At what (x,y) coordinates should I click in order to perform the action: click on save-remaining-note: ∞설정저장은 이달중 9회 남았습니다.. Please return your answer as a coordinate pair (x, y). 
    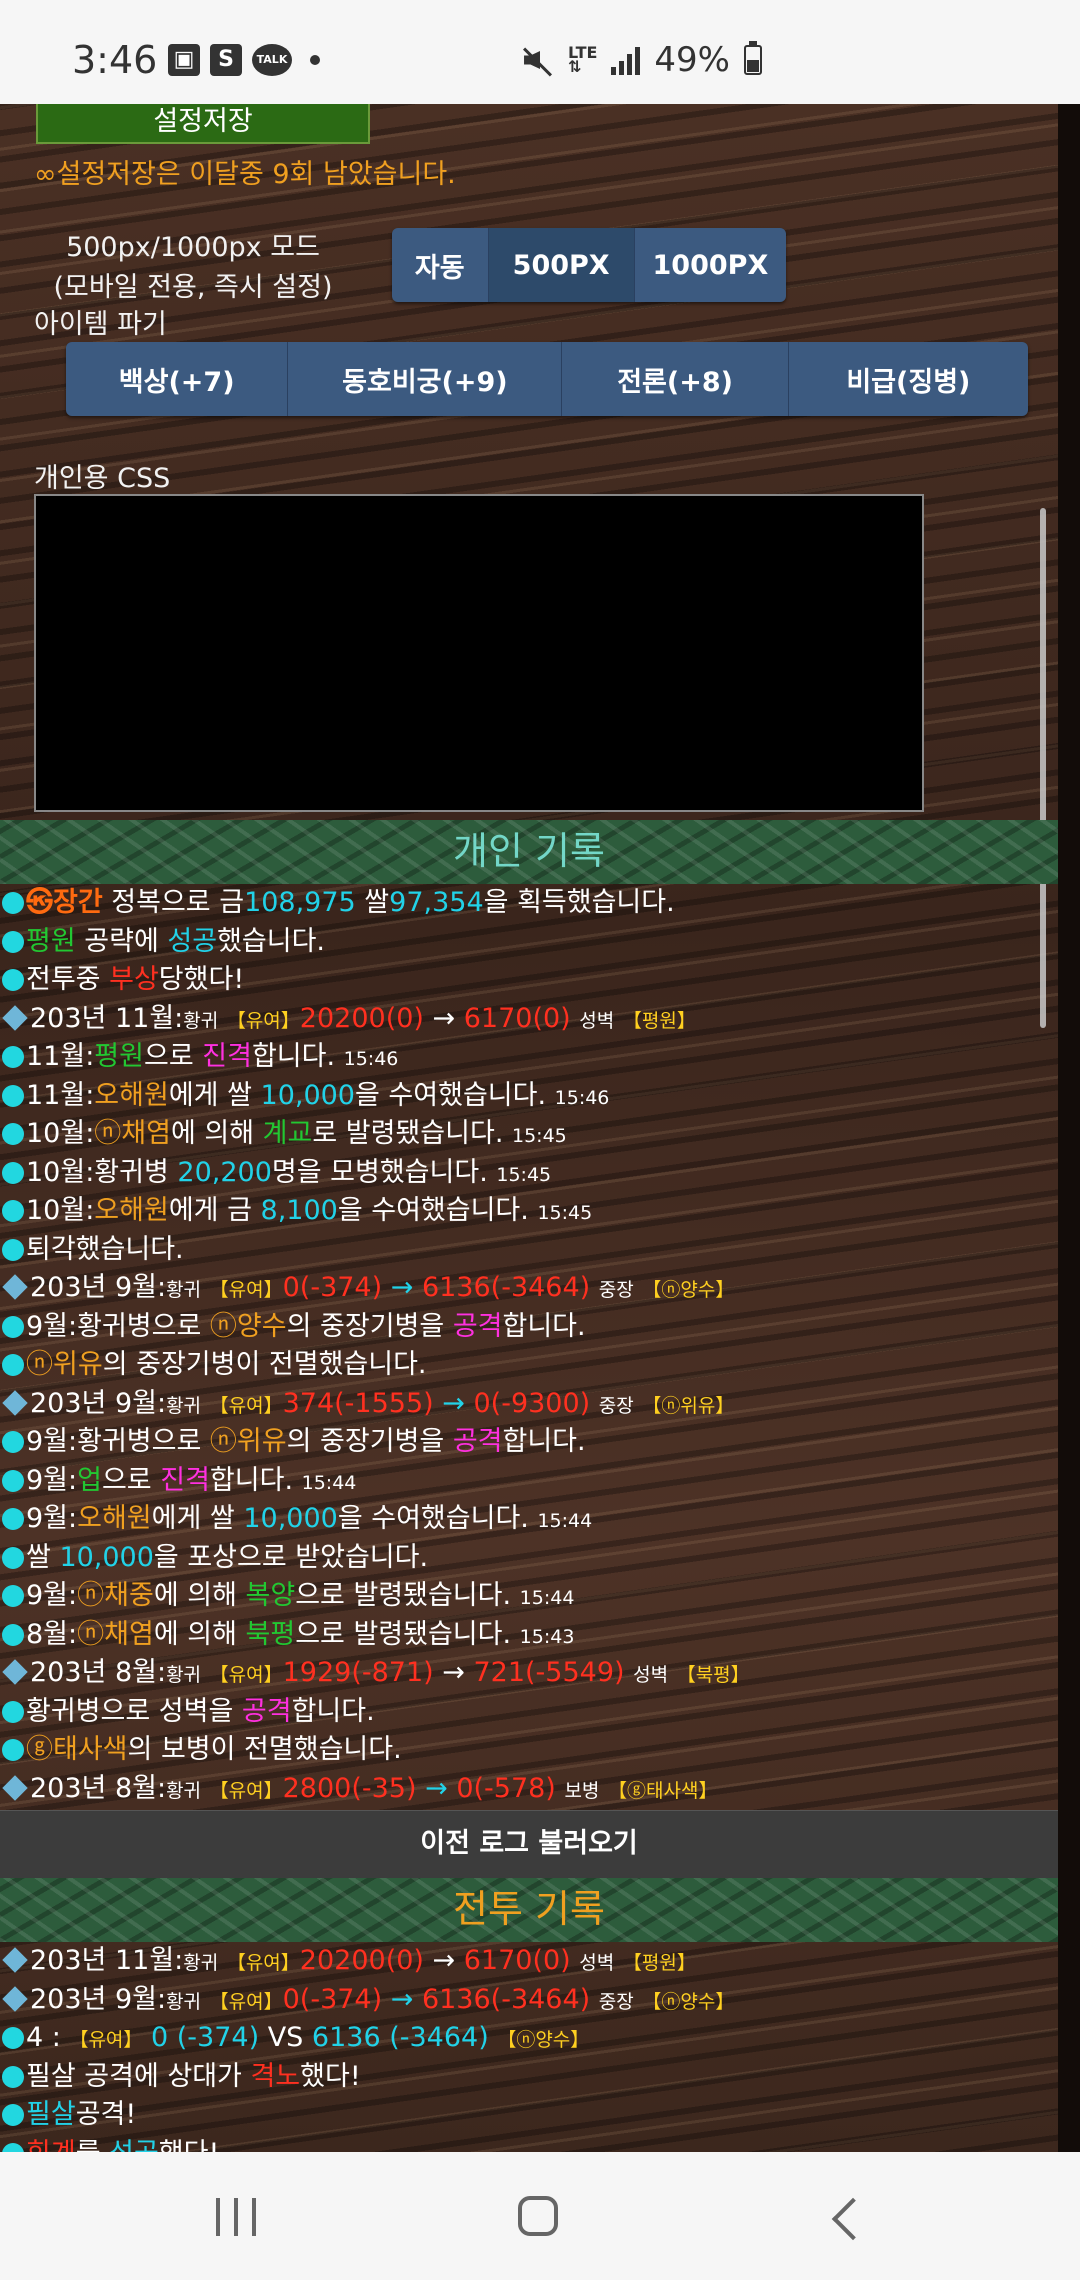
    Looking at the image, I should click on (245, 174).